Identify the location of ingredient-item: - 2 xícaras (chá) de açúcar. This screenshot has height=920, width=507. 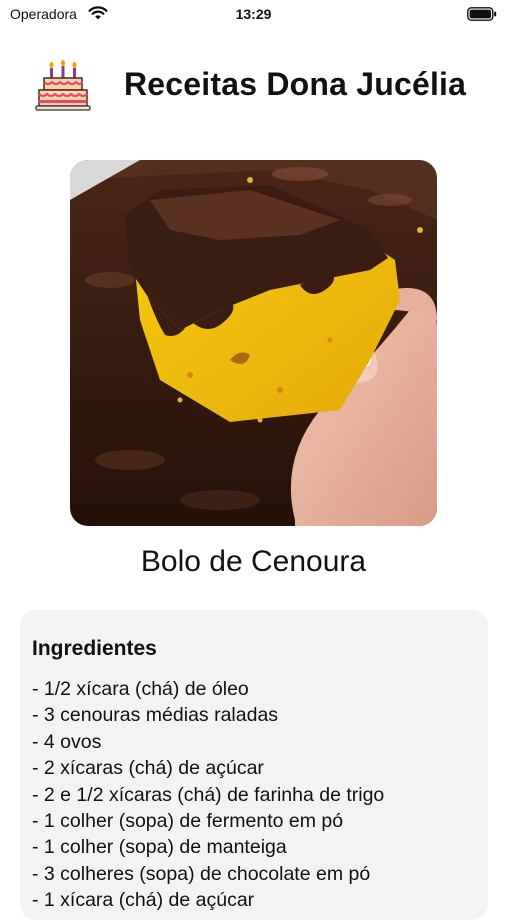
(148, 768).